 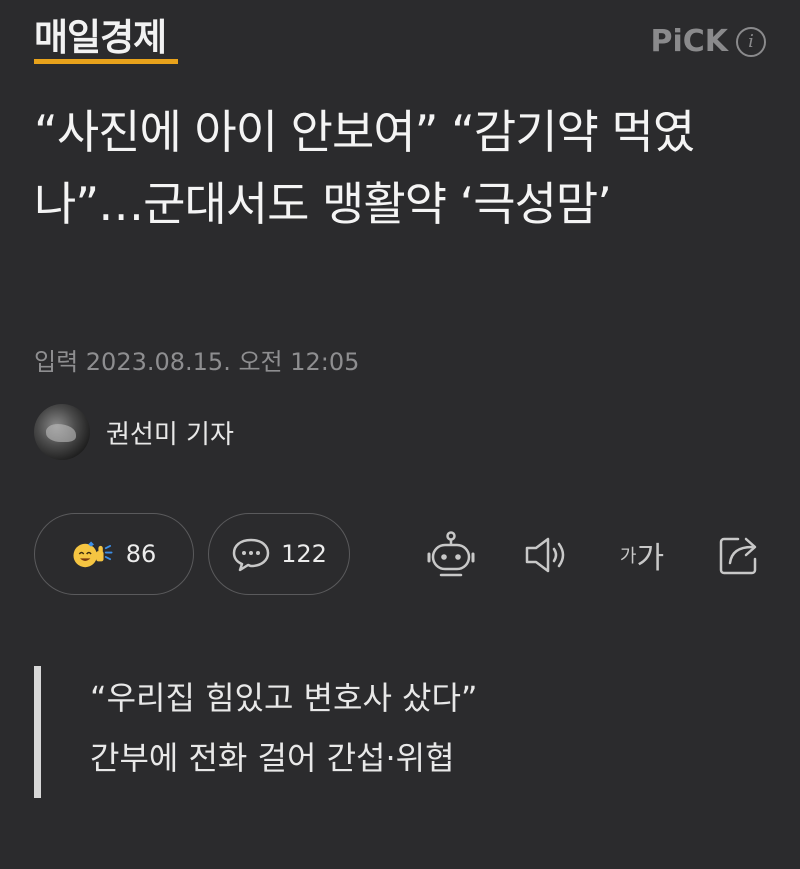 What do you see at coordinates (689, 41) in the screenshot?
I see `pick-label: PiCK` at bounding box center [689, 41].